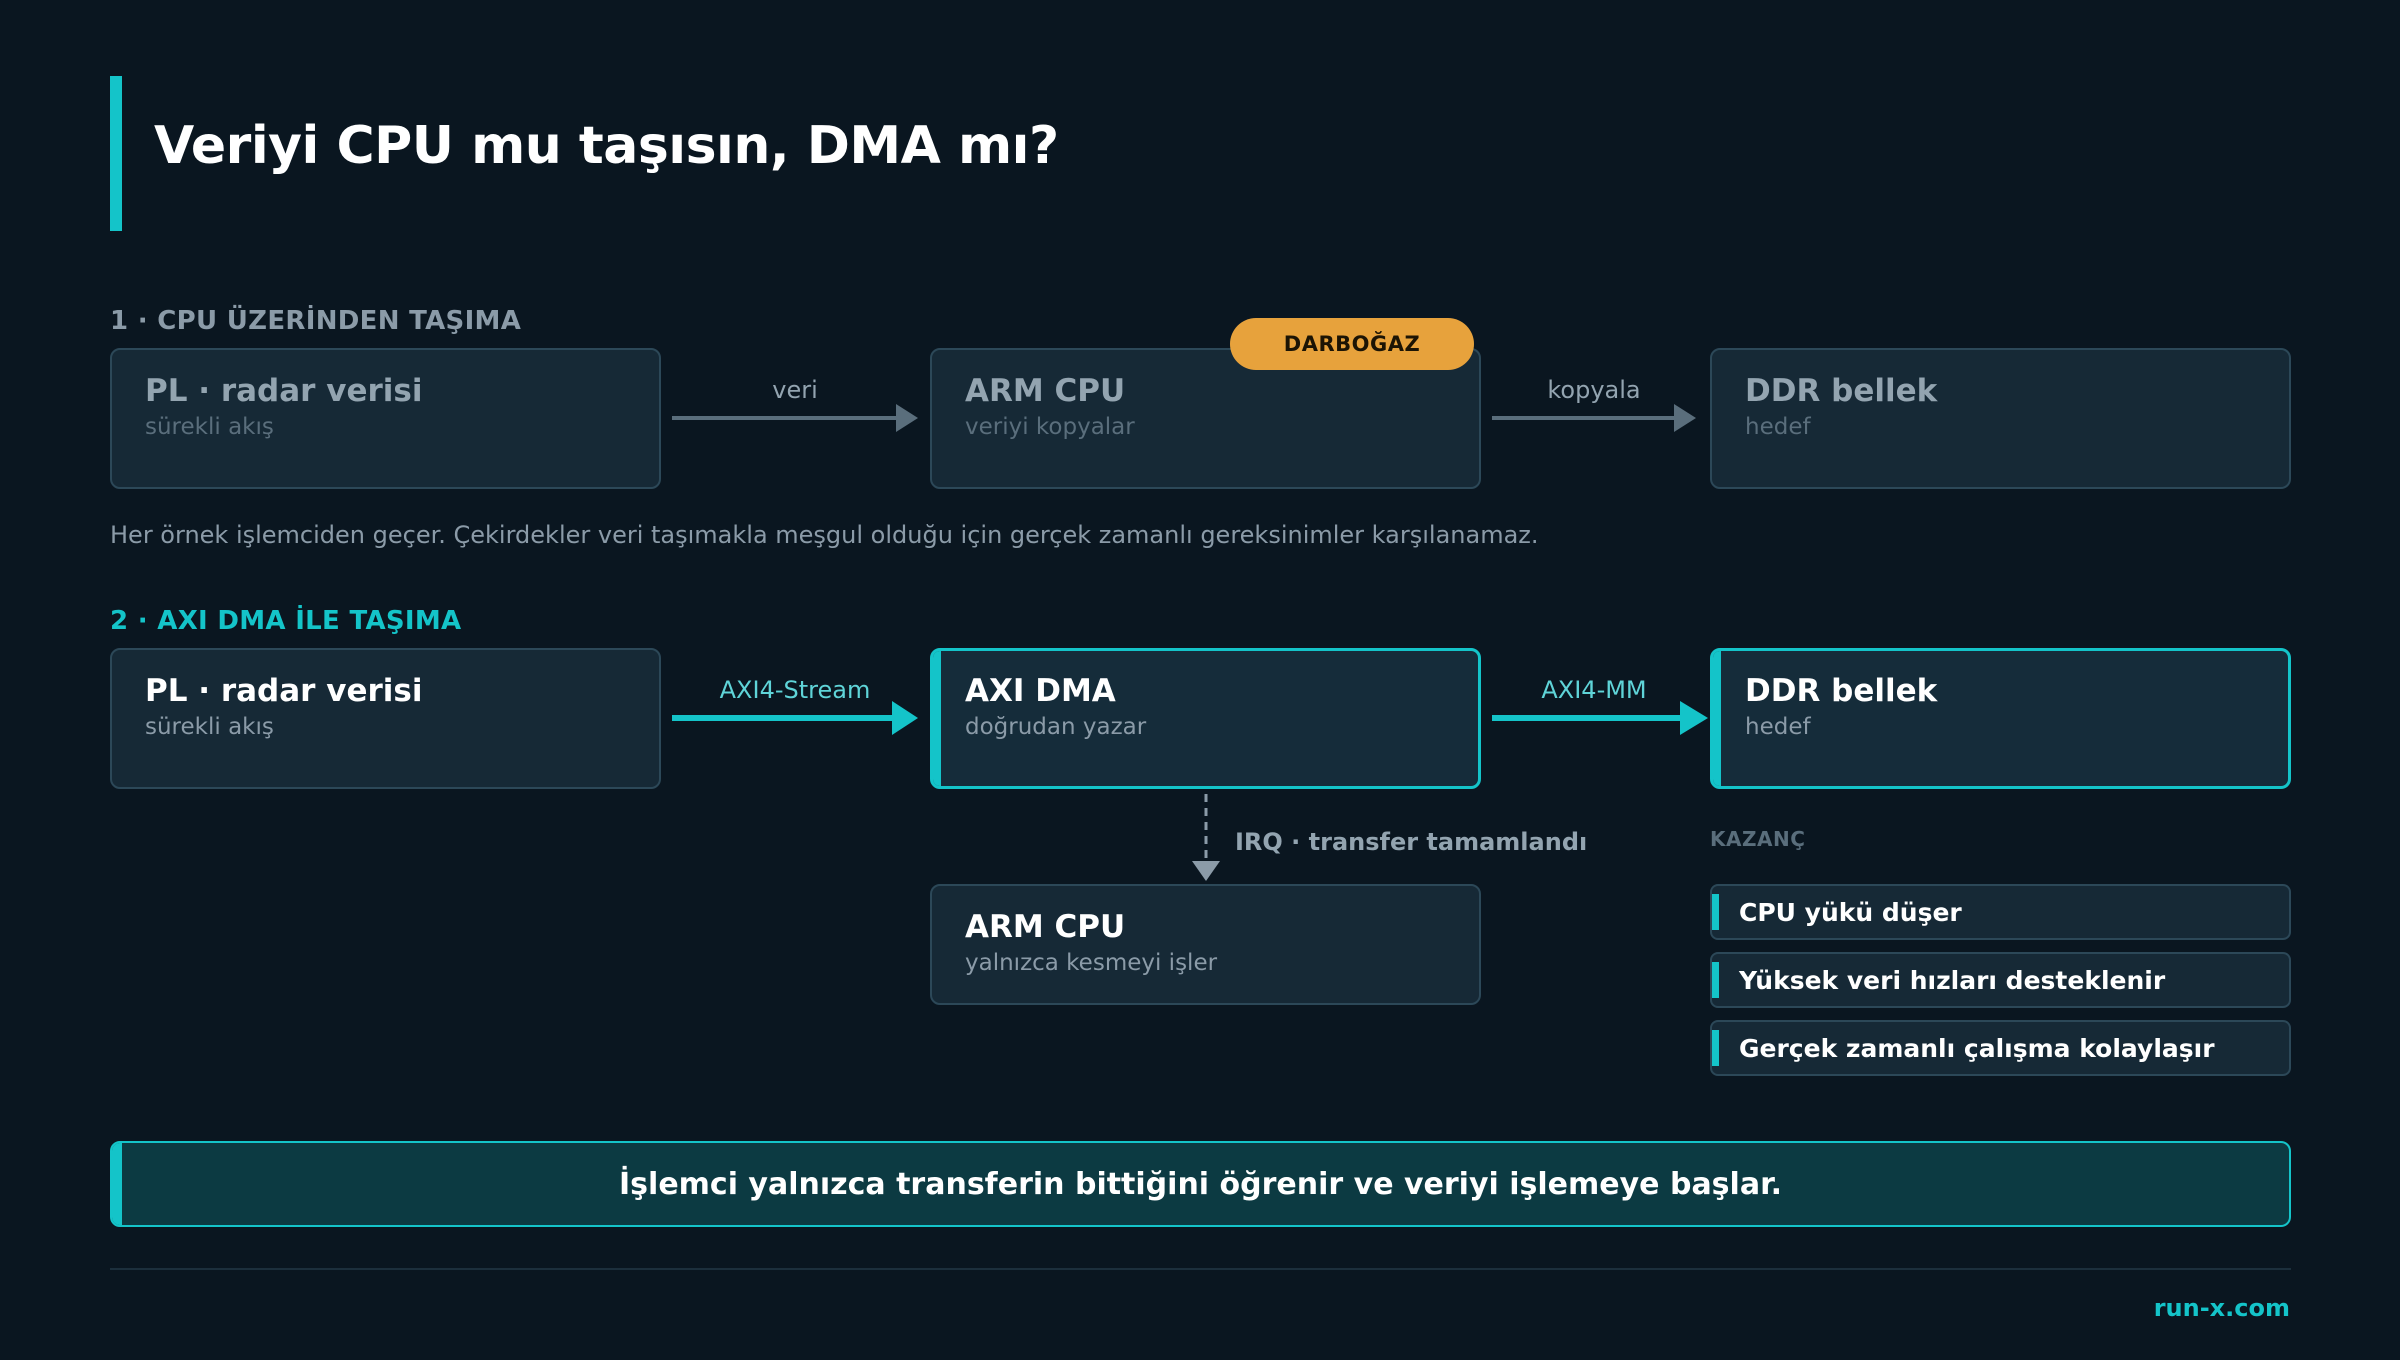 This screenshot has width=2400, height=1360. What do you see at coordinates (385, 418) in the screenshot?
I see `s1-pl-box: PL · radar verisi sürekli akış` at bounding box center [385, 418].